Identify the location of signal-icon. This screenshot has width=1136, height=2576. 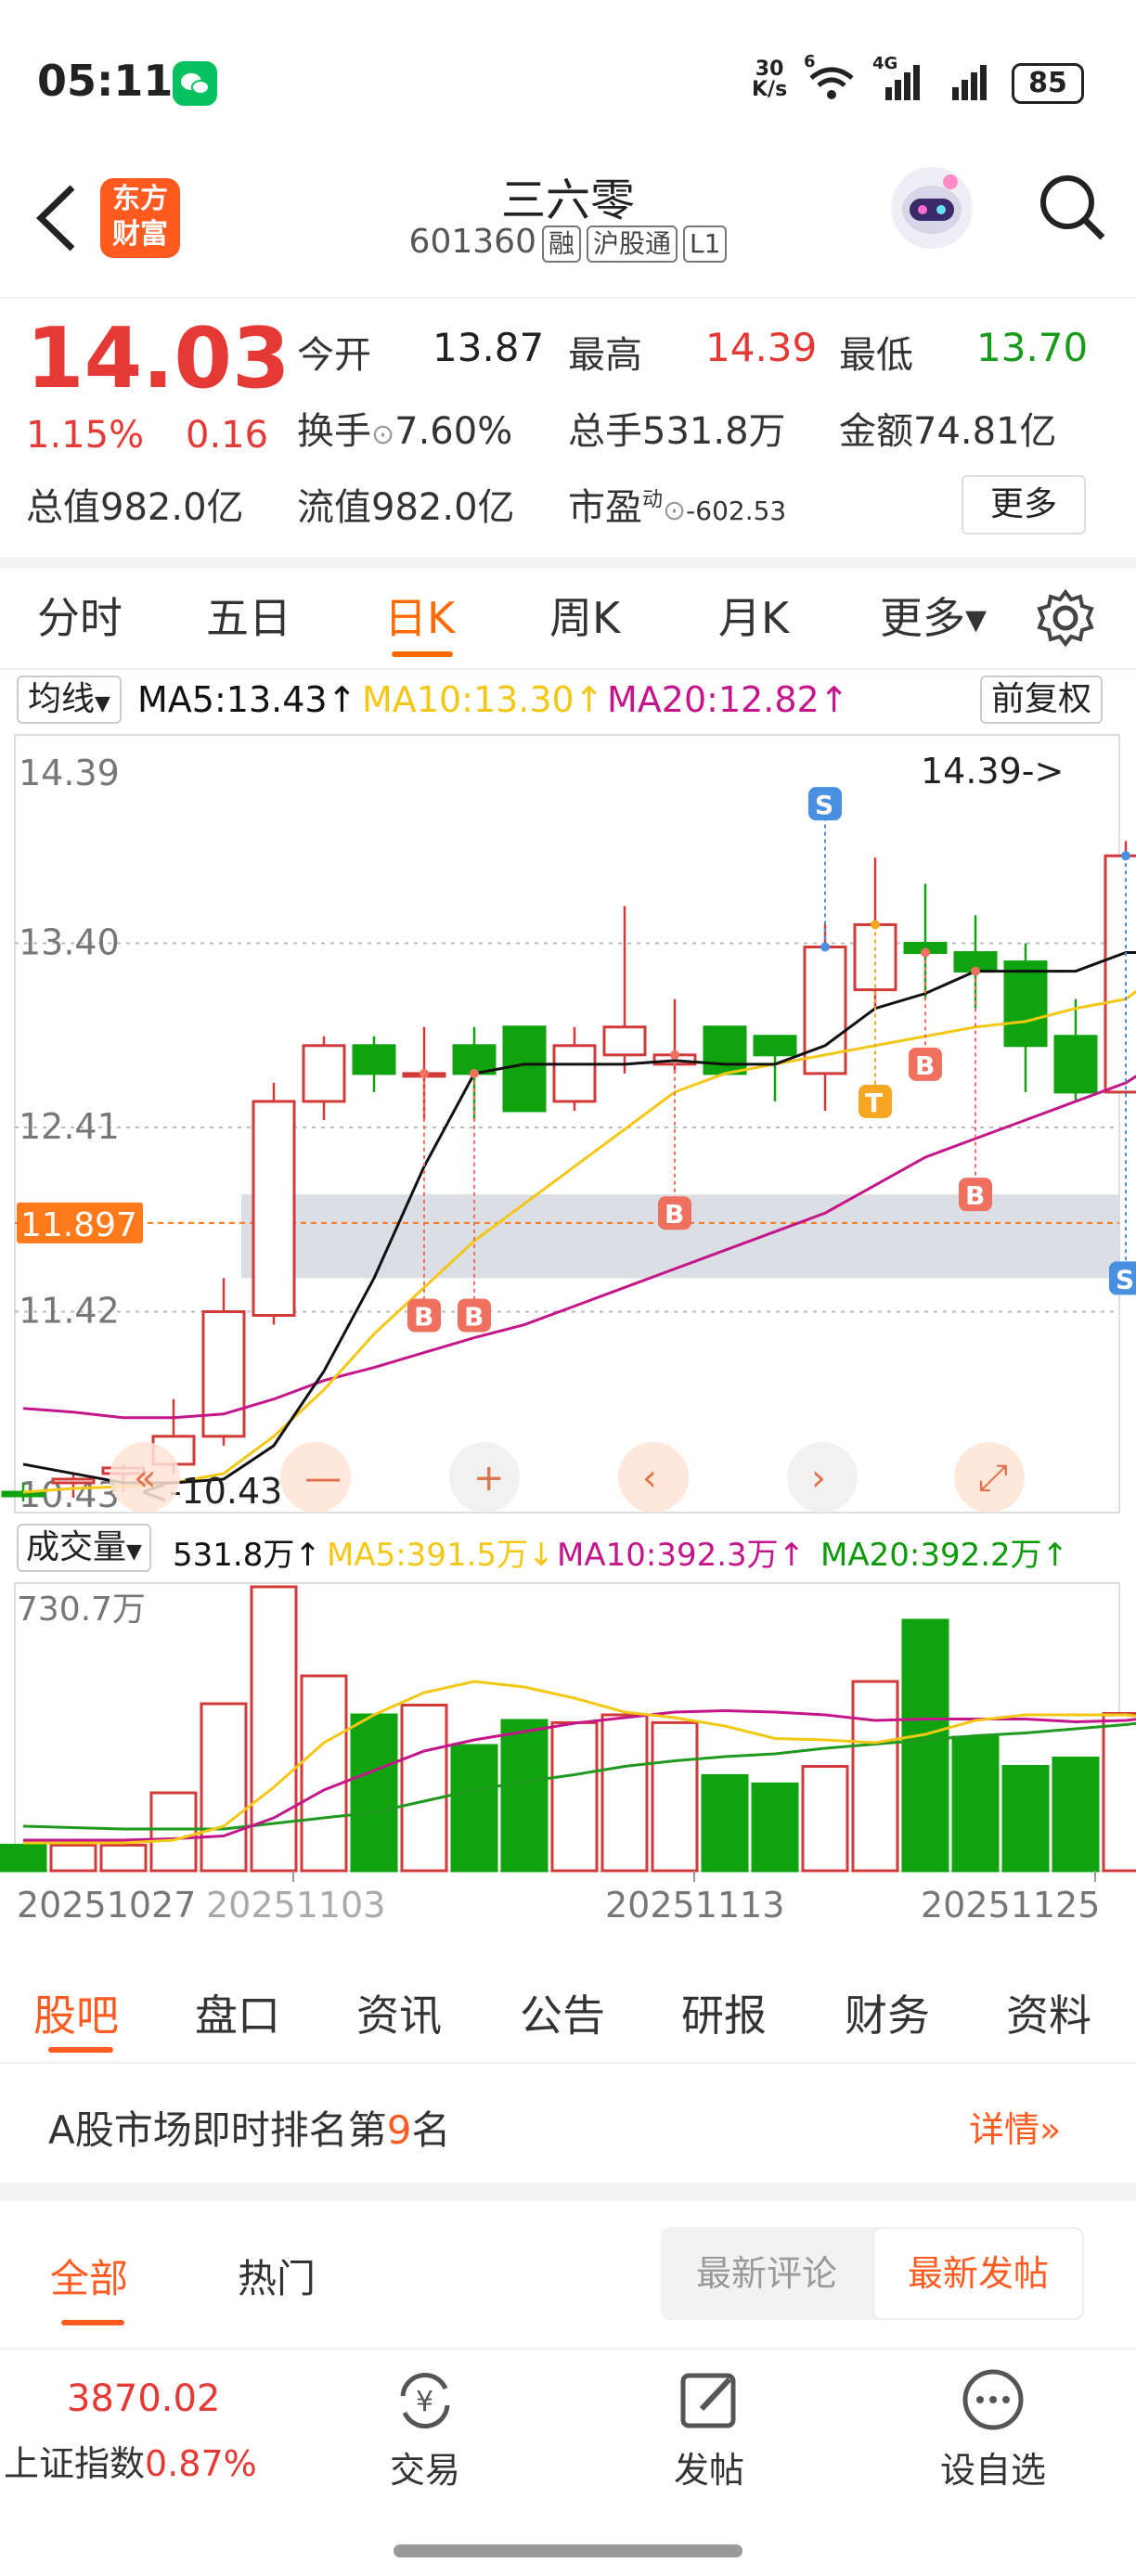
(974, 83).